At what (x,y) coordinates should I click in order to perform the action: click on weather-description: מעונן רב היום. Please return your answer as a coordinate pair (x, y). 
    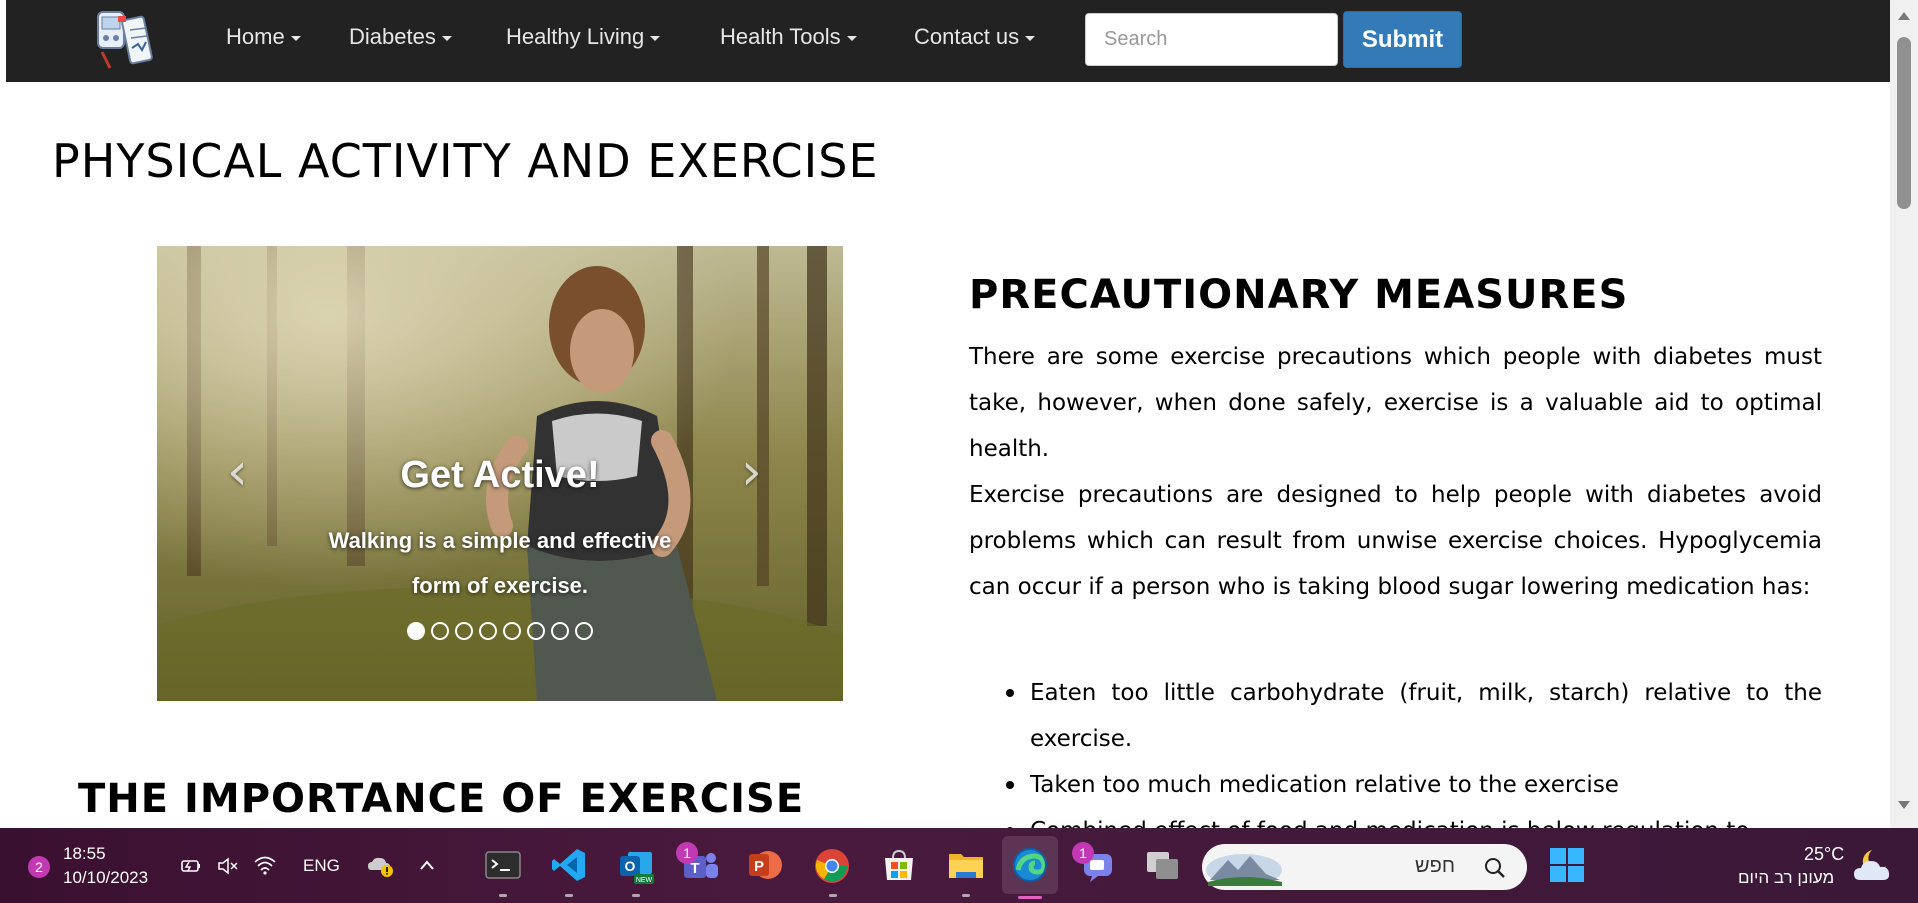
    Looking at the image, I should click on (1786, 878).